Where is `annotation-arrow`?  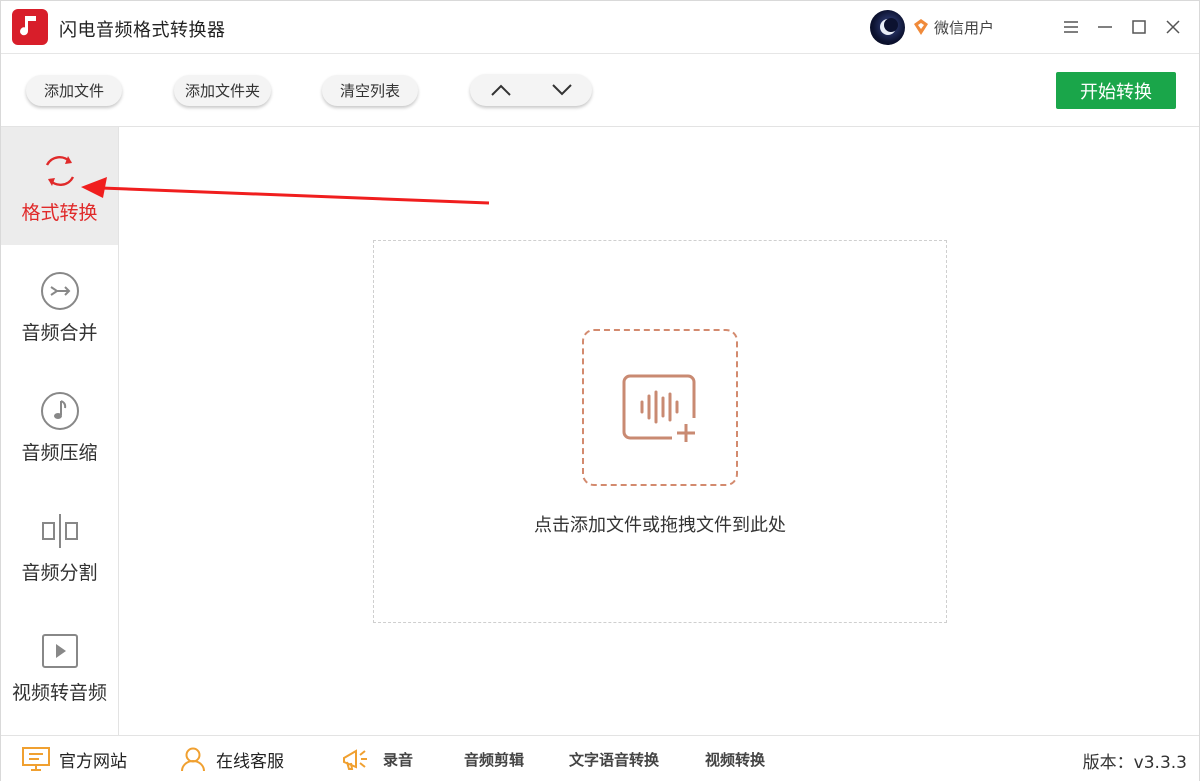
annotation-arrow is located at coordinates (285, 191).